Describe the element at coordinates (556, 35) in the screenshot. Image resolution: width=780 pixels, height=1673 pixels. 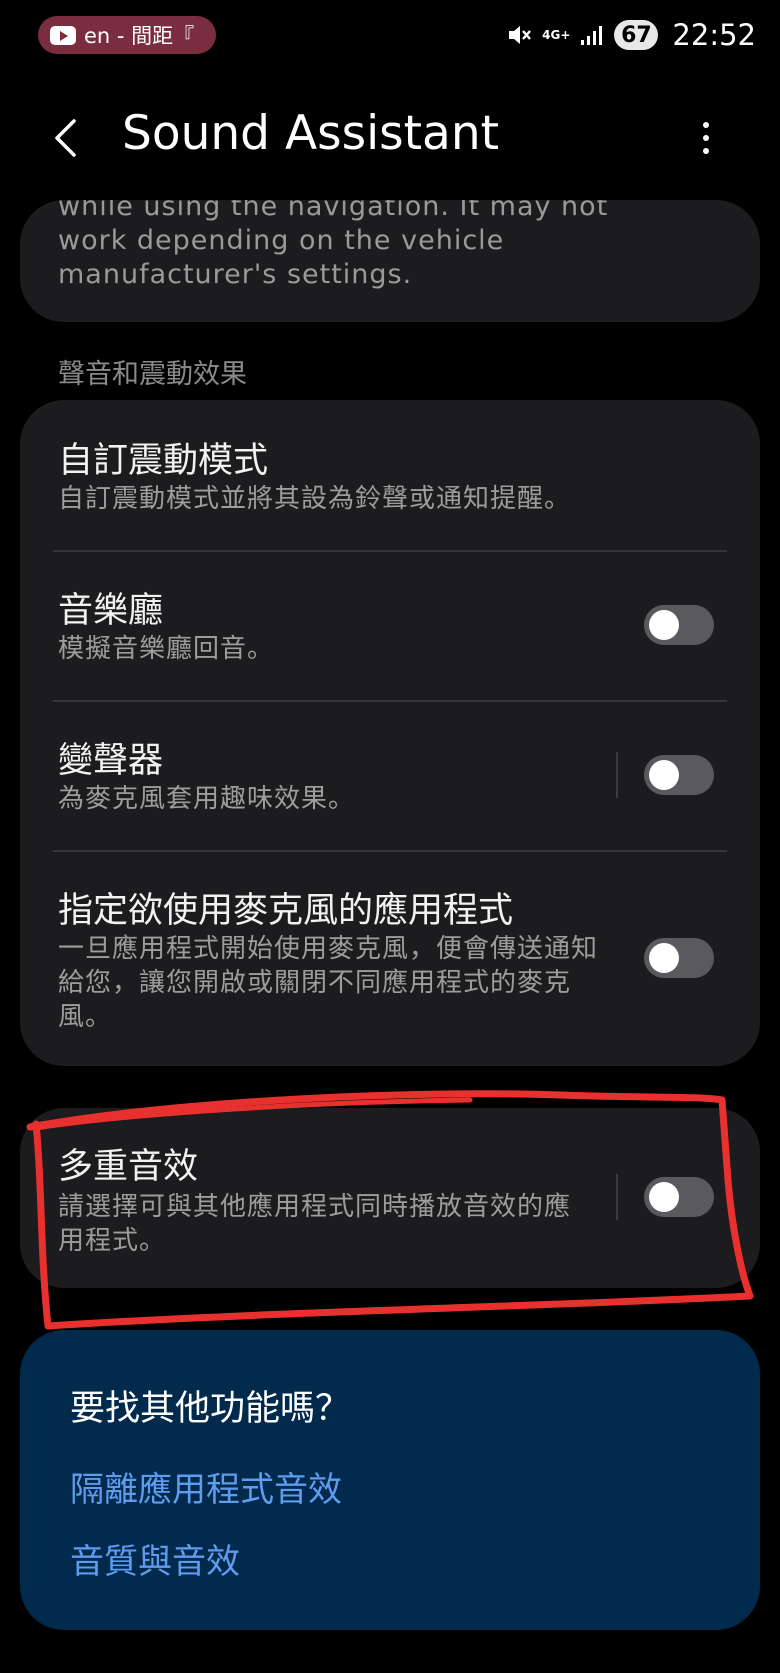
I see `network-type: 4G+` at that location.